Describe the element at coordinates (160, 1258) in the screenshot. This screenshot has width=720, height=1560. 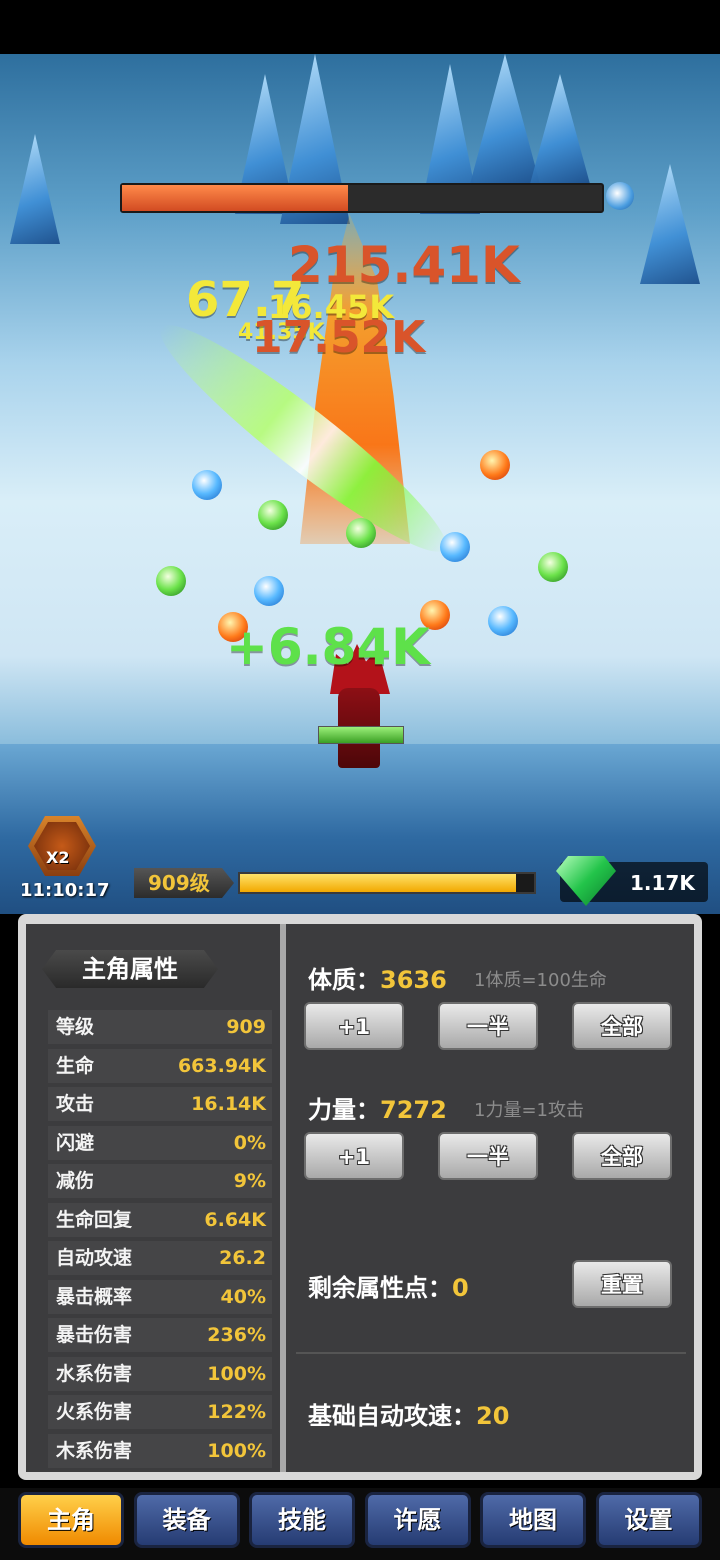
I see `stat-row: 自动攻速 26.2` at that location.